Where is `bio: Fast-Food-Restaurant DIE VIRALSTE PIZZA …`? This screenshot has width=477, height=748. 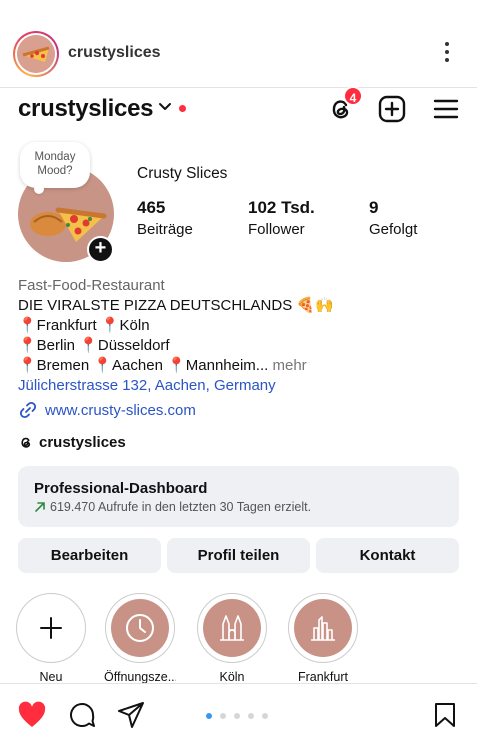 bio: Fast-Food-Restaurant DIE VIRALSTE PIZZA … is located at coordinates (238, 336).